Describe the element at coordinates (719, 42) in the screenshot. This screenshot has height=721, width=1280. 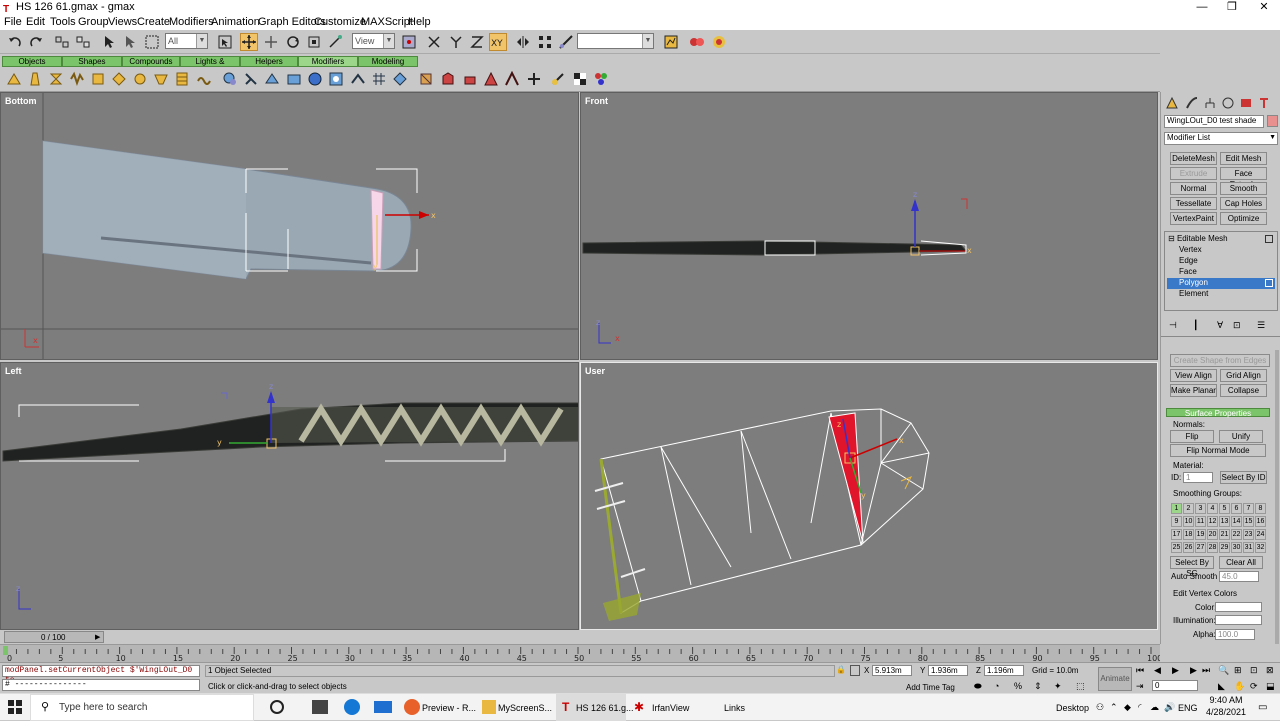
I see `render-icon` at that location.